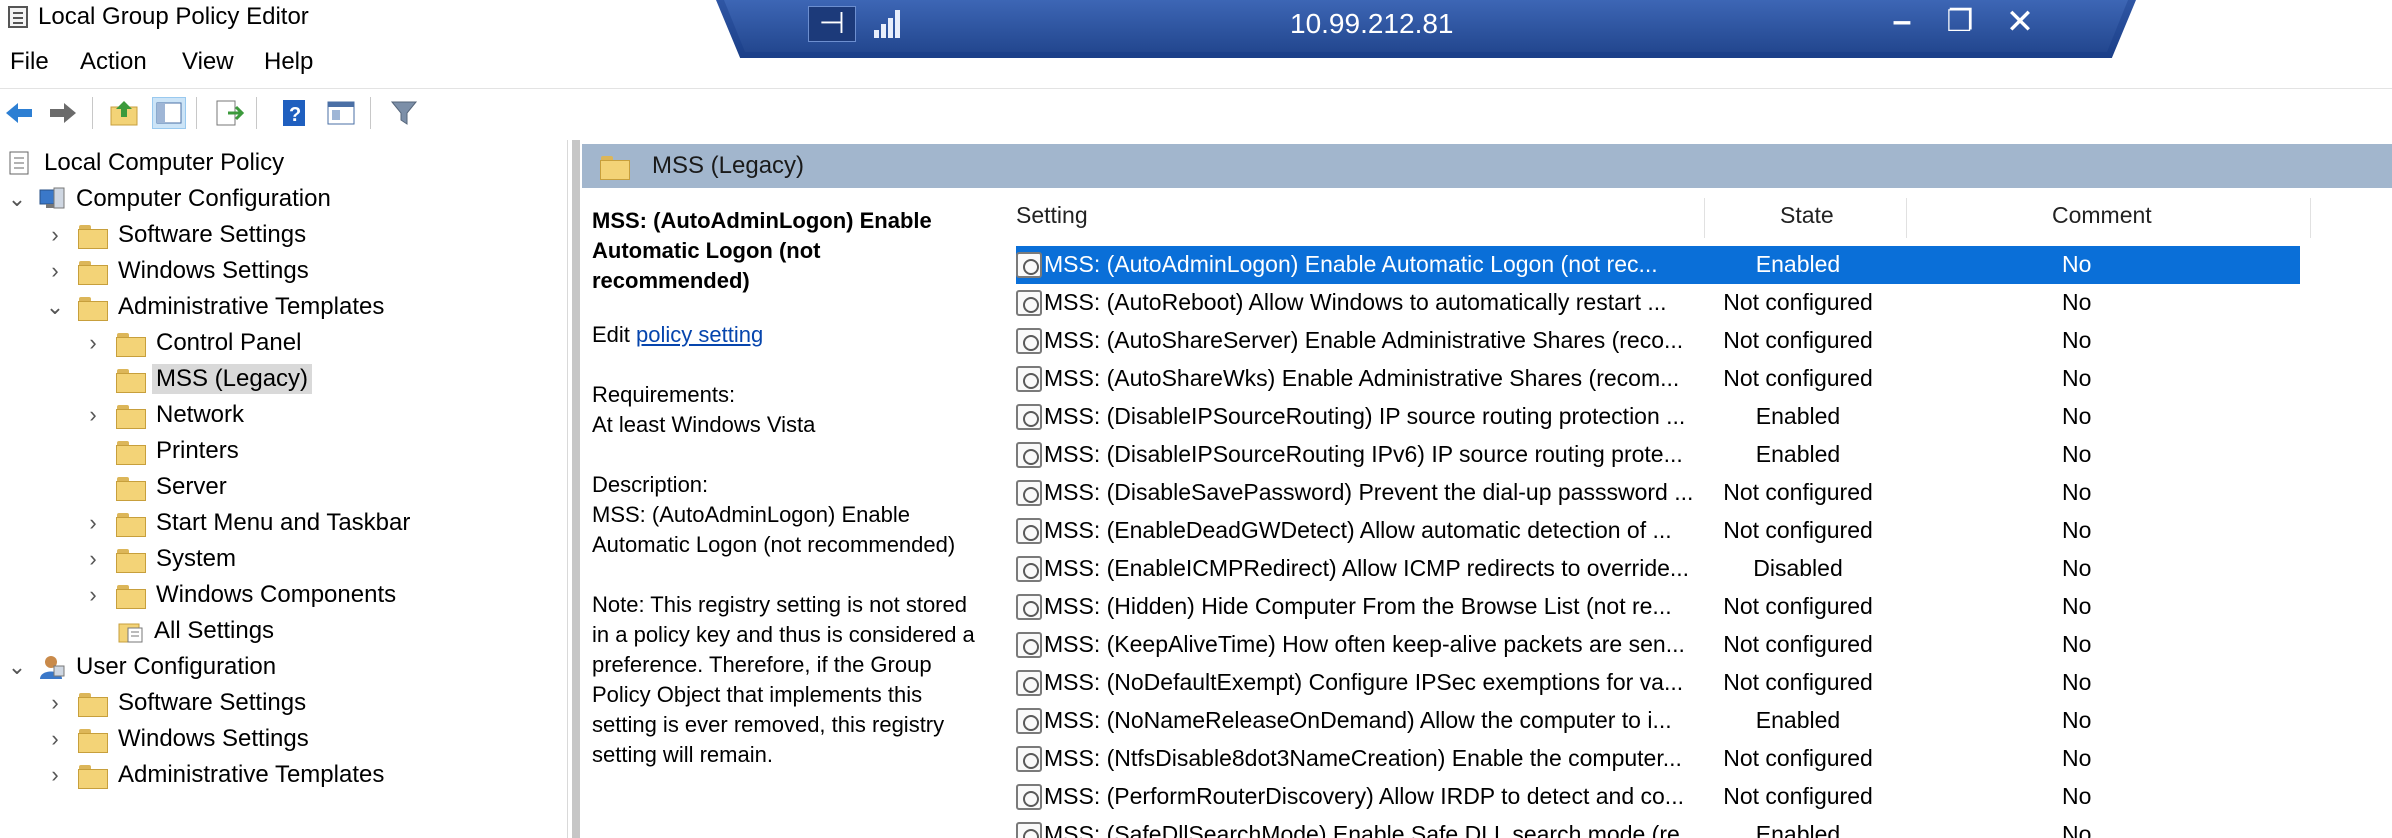 The height and width of the screenshot is (838, 2392). What do you see at coordinates (832, 24) in the screenshot?
I see `pin-icon: ⊣` at bounding box center [832, 24].